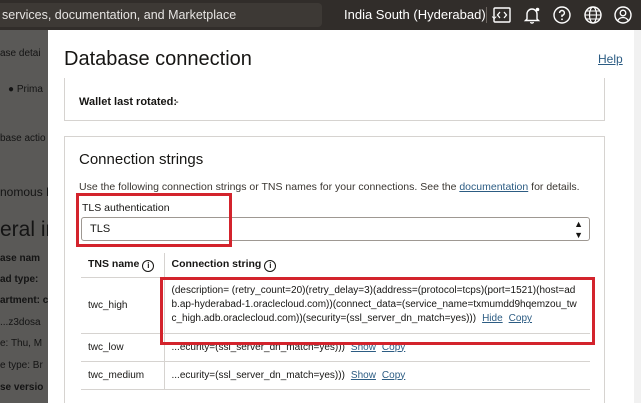 The width and height of the screenshot is (641, 403). Describe the element at coordinates (492, 318) in the screenshot. I see `hide-link: Hide` at that location.